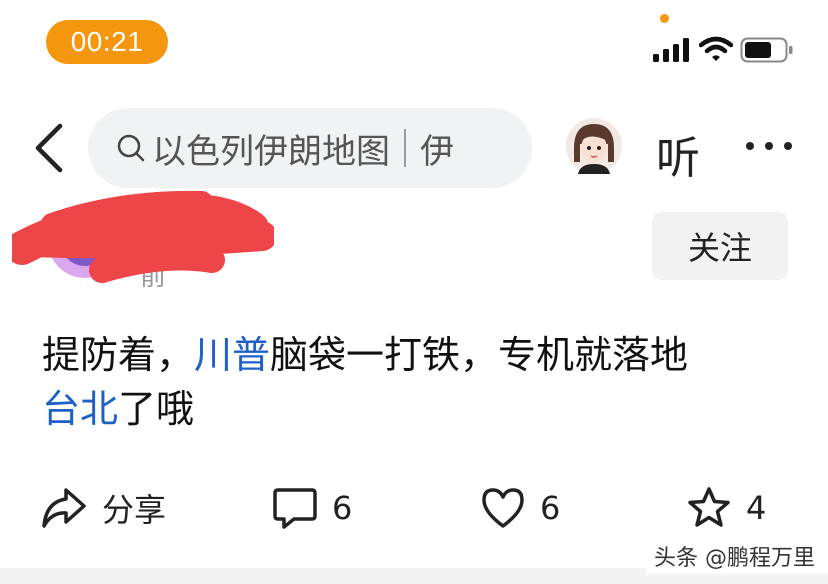 The height and width of the screenshot is (584, 828). What do you see at coordinates (131, 148) in the screenshot?
I see `search-icon` at bounding box center [131, 148].